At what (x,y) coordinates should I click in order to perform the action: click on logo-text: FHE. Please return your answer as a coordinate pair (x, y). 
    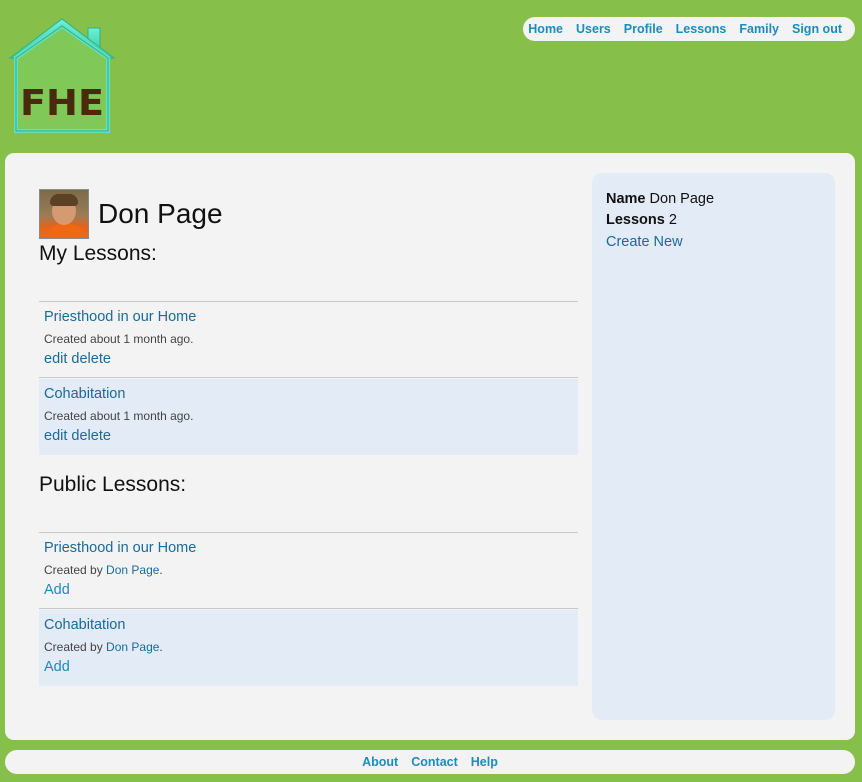
    Looking at the image, I should click on (62, 103).